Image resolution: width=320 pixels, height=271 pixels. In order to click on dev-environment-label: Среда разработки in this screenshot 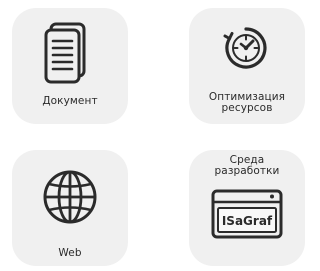, I will do `click(247, 165)`.